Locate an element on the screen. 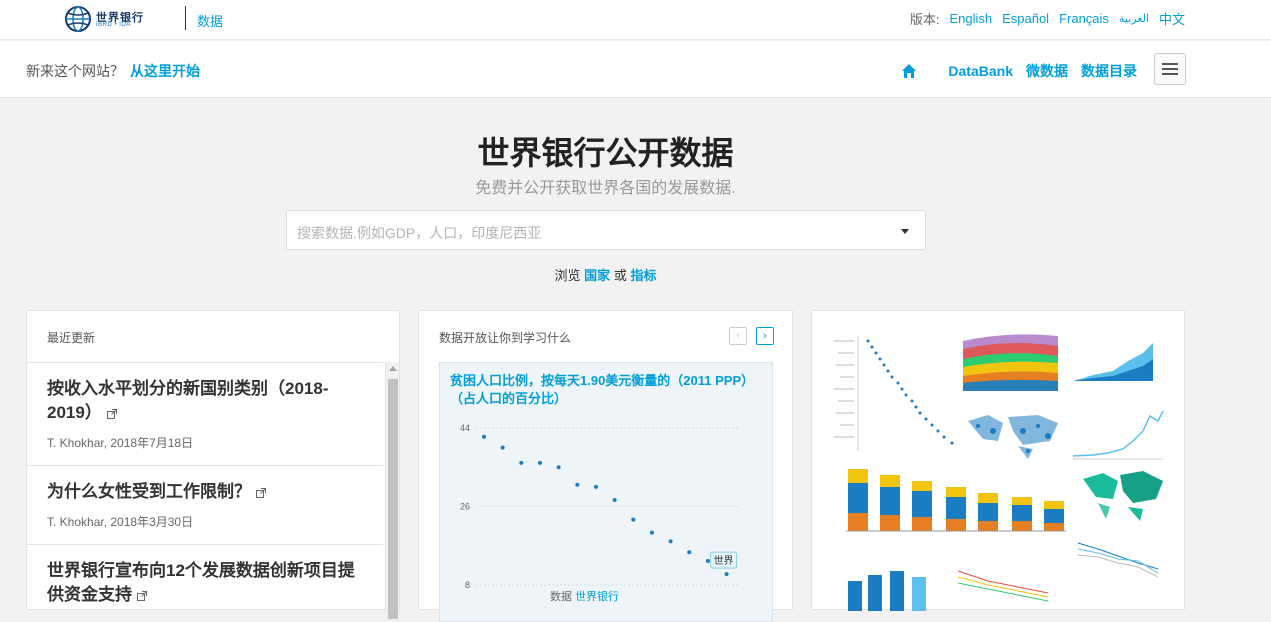  learn-heading: 数据开放让你到学习什么 is located at coordinates (505, 338).